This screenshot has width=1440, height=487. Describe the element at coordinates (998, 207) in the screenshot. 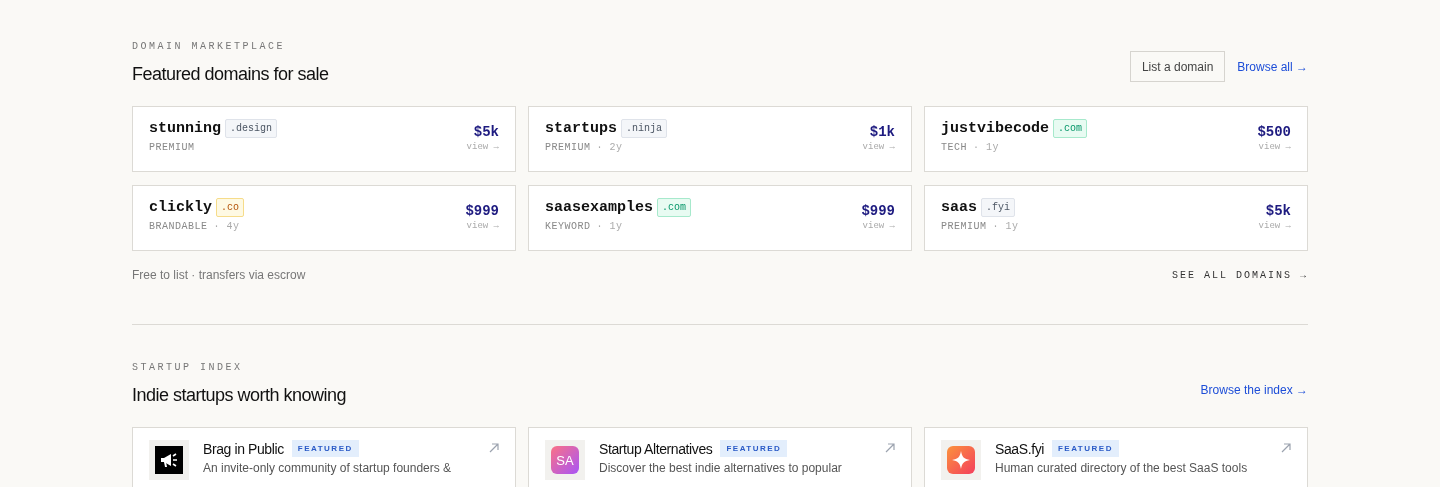

I see `tld-tag: .fyi` at that location.